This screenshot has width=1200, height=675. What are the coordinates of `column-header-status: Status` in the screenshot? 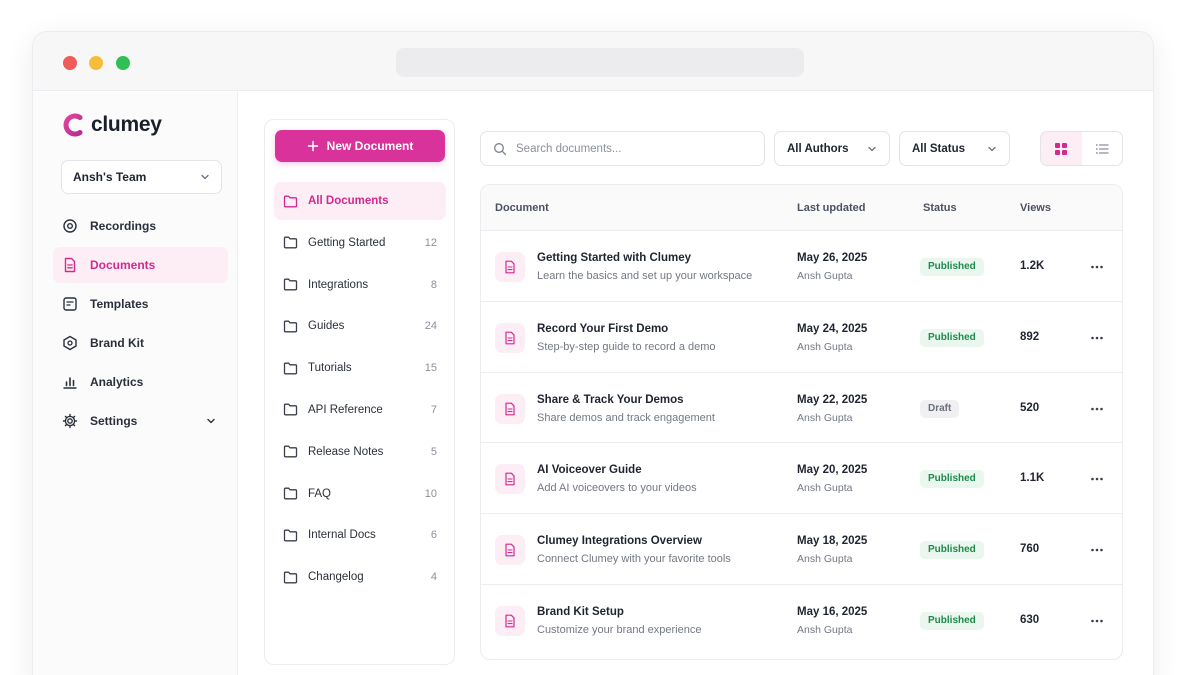 It's located at (940, 208).